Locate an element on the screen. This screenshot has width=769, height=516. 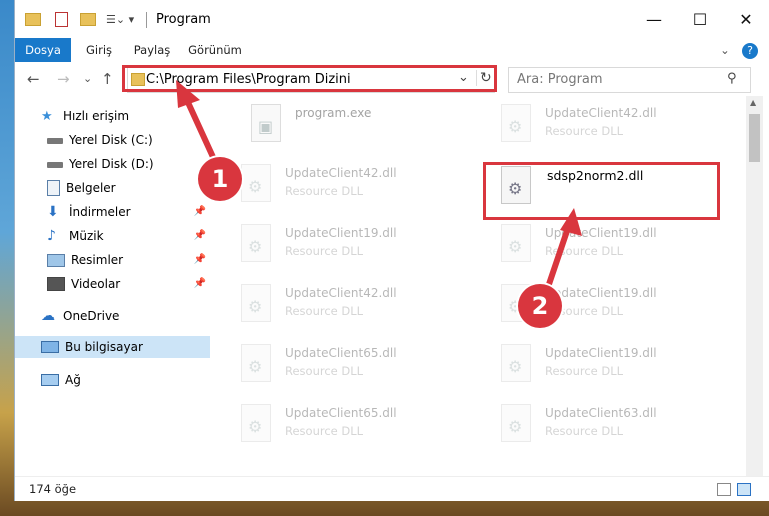
tab-home: Giriş is located at coordinates (99, 50).